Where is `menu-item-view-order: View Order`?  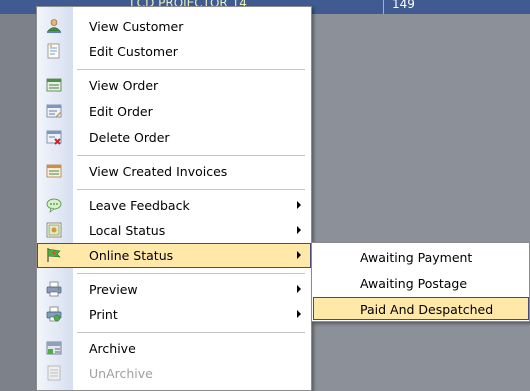
menu-item-view-order: View Order is located at coordinates (174, 85).